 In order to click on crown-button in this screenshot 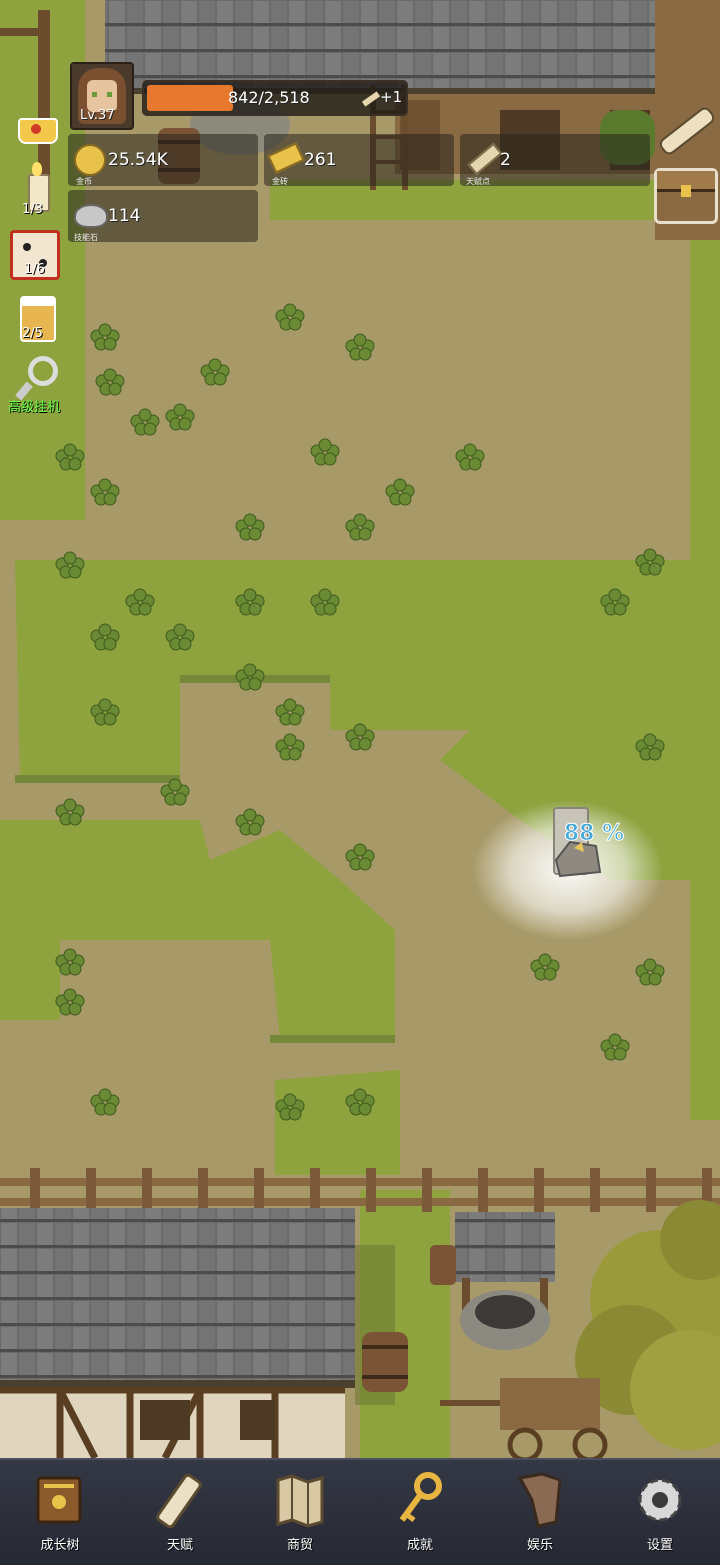, I will do `click(36, 126)`.